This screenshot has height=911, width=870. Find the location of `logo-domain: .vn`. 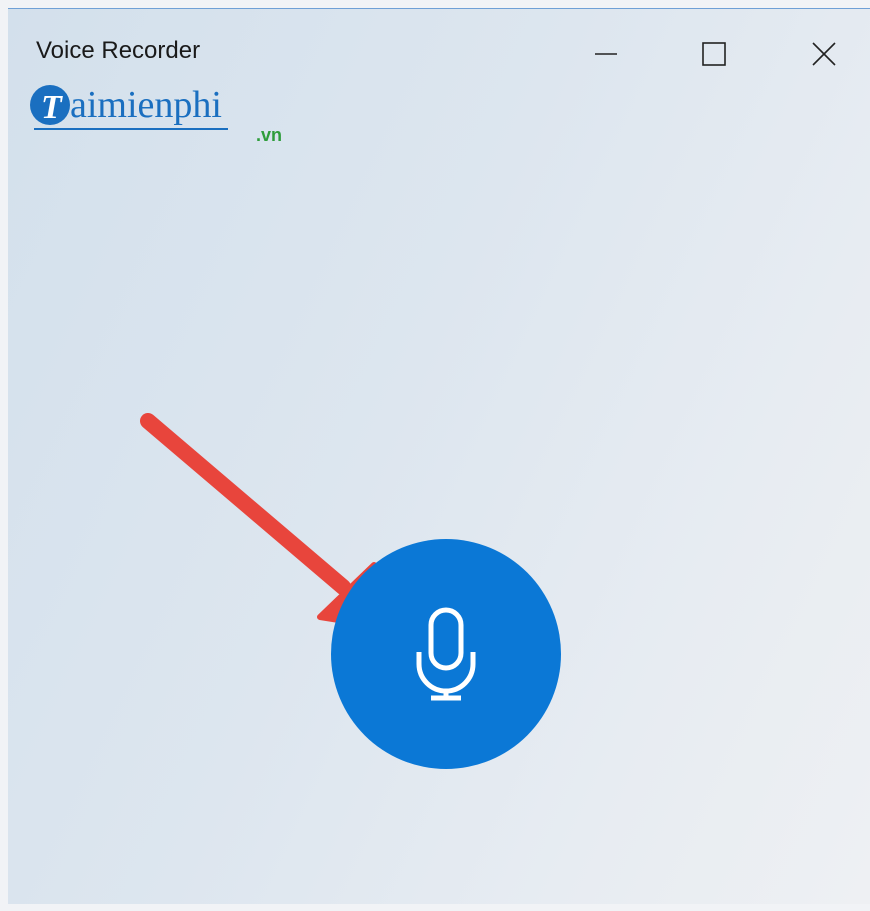

logo-domain: .vn is located at coordinates (269, 135).